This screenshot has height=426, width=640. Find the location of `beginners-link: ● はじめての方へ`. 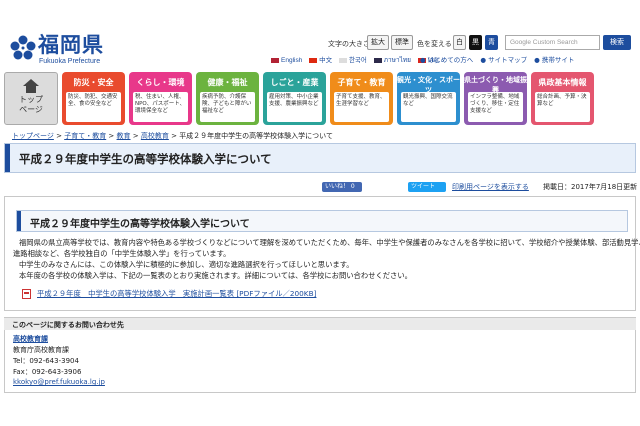

beginners-link: ● はじめての方へ is located at coordinates (446, 60).